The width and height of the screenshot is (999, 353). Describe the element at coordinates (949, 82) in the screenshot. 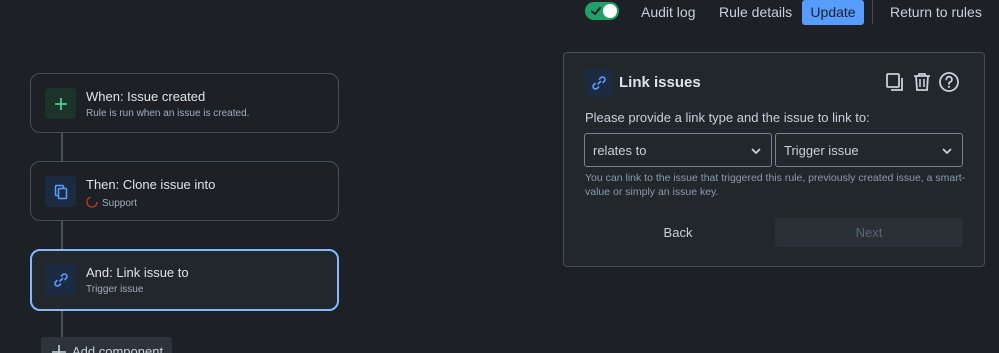

I see `help-icon` at that location.